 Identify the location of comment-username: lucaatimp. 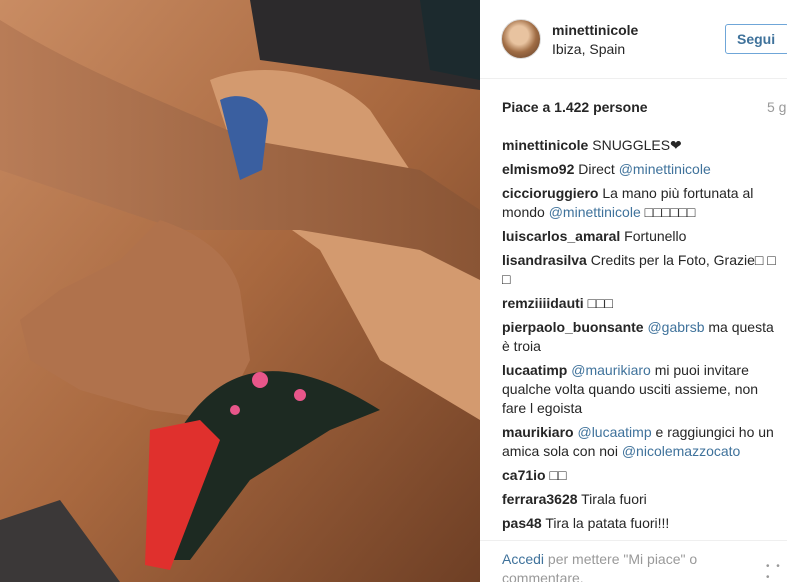
(534, 370).